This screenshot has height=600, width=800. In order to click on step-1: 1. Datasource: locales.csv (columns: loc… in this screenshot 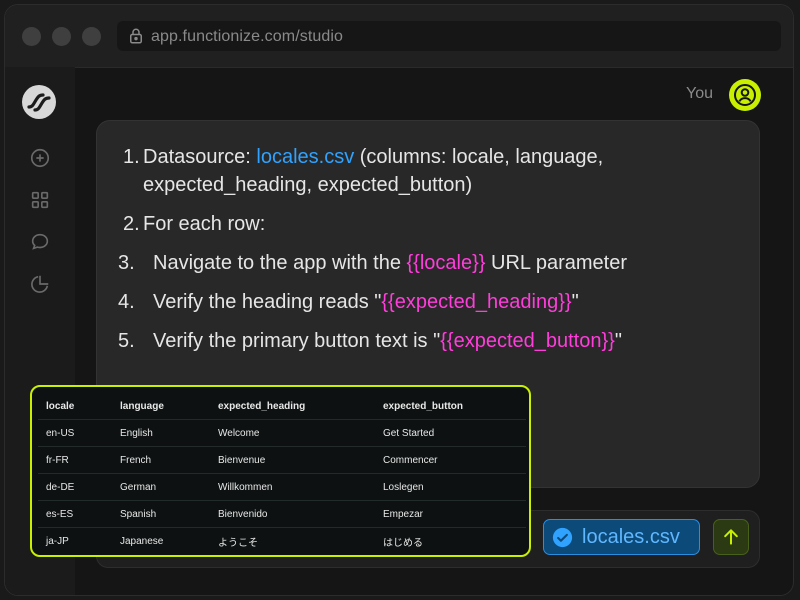, I will do `click(363, 169)`.